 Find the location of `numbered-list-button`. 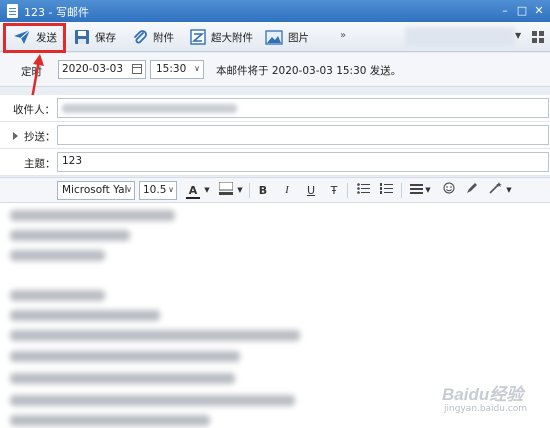

numbered-list-button is located at coordinates (386, 190).